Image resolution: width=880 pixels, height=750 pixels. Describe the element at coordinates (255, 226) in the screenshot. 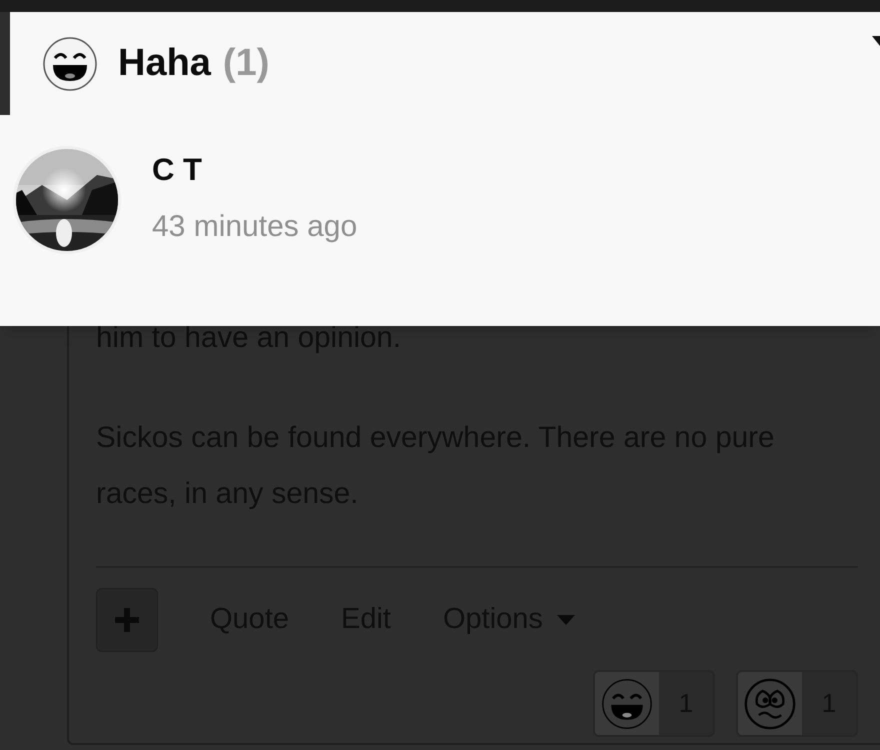

I see `reaction-time: 43 minutes ago` at that location.